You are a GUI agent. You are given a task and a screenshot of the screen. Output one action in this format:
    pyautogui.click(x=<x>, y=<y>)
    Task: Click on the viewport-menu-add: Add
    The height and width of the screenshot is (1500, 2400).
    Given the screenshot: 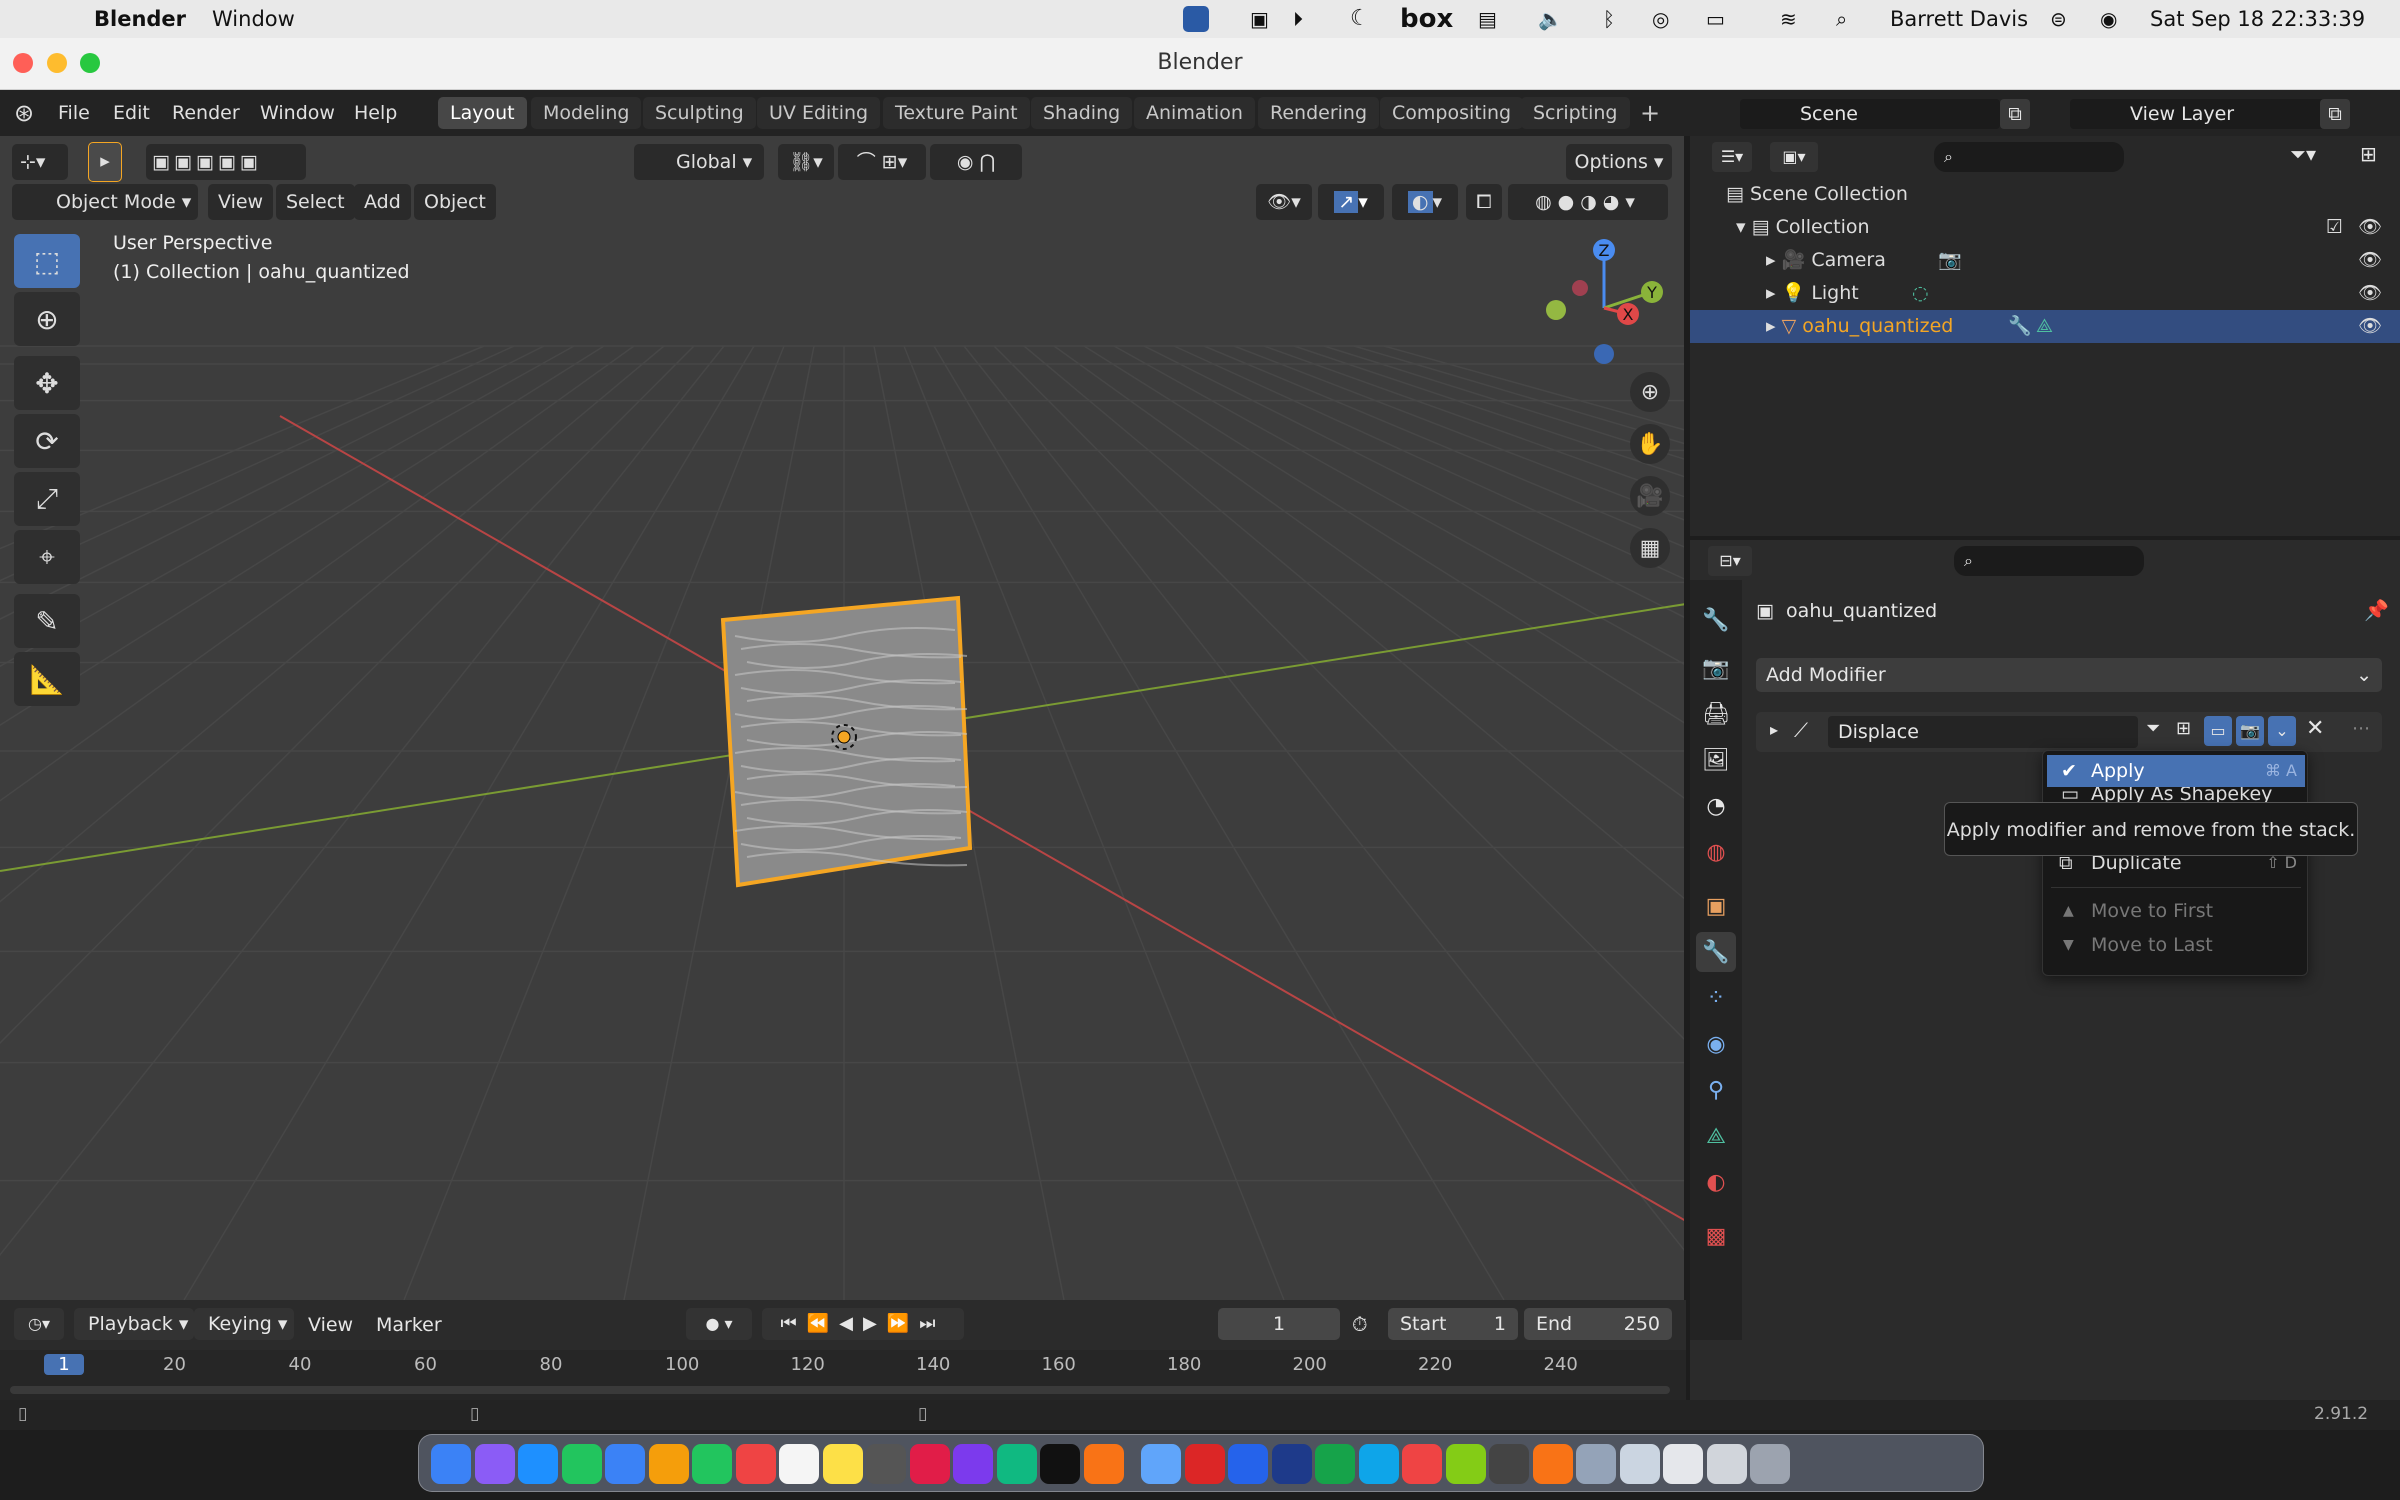 What is the action you would take?
    pyautogui.click(x=382, y=202)
    